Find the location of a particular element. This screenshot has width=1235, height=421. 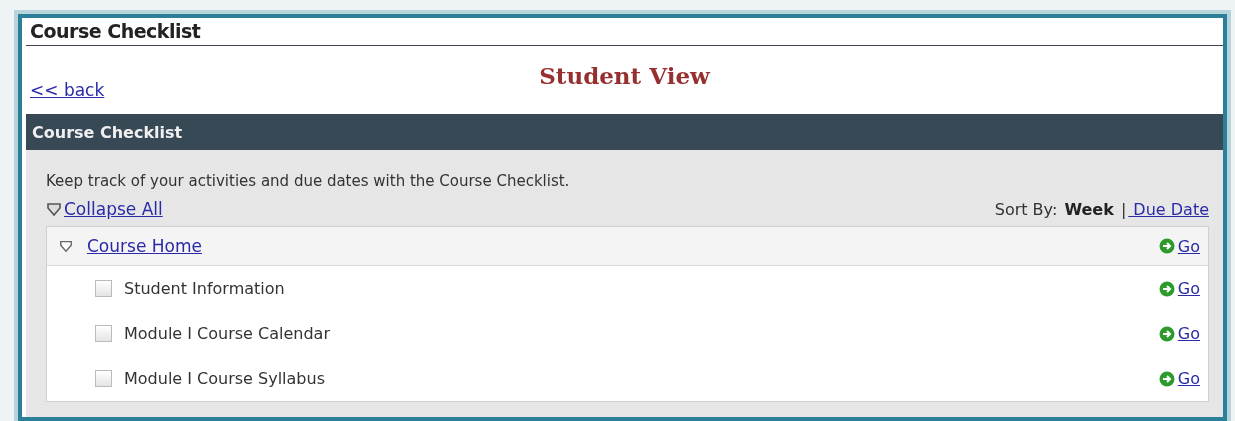

page-title: Course Checklist is located at coordinates (624, 32).